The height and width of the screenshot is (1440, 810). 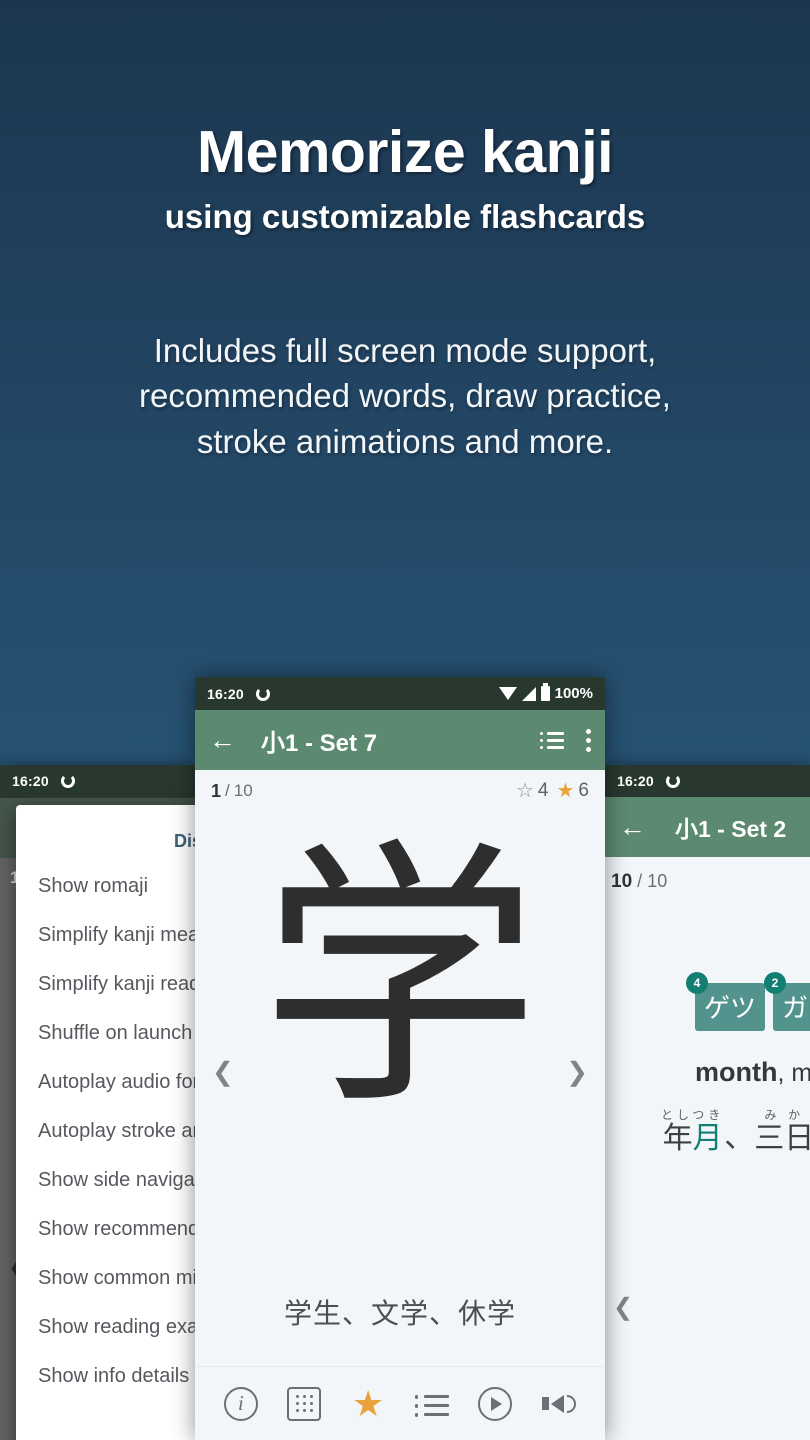 What do you see at coordinates (240, 1403) in the screenshot?
I see `info-icon: i` at bounding box center [240, 1403].